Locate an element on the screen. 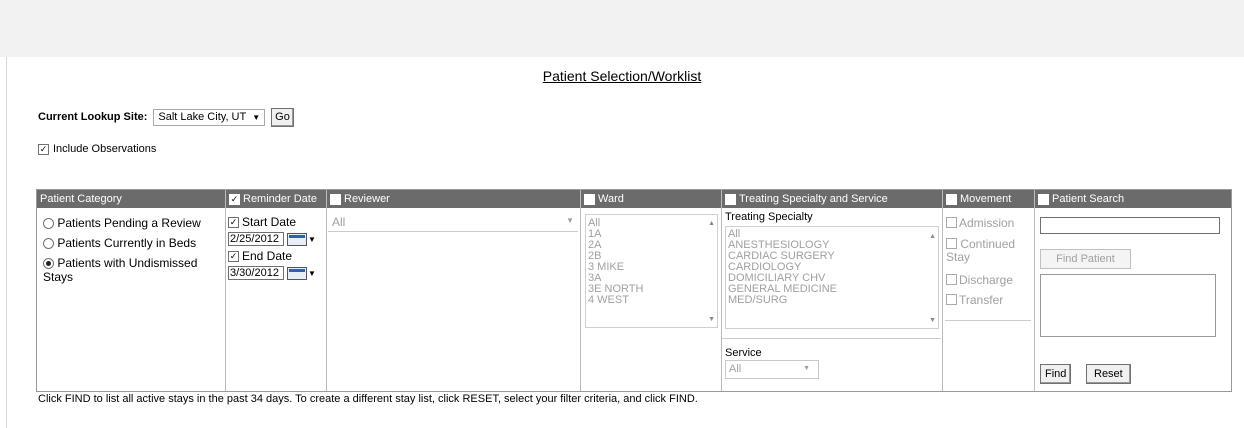 The width and height of the screenshot is (1244, 428). go-button: Go is located at coordinates (282, 117).